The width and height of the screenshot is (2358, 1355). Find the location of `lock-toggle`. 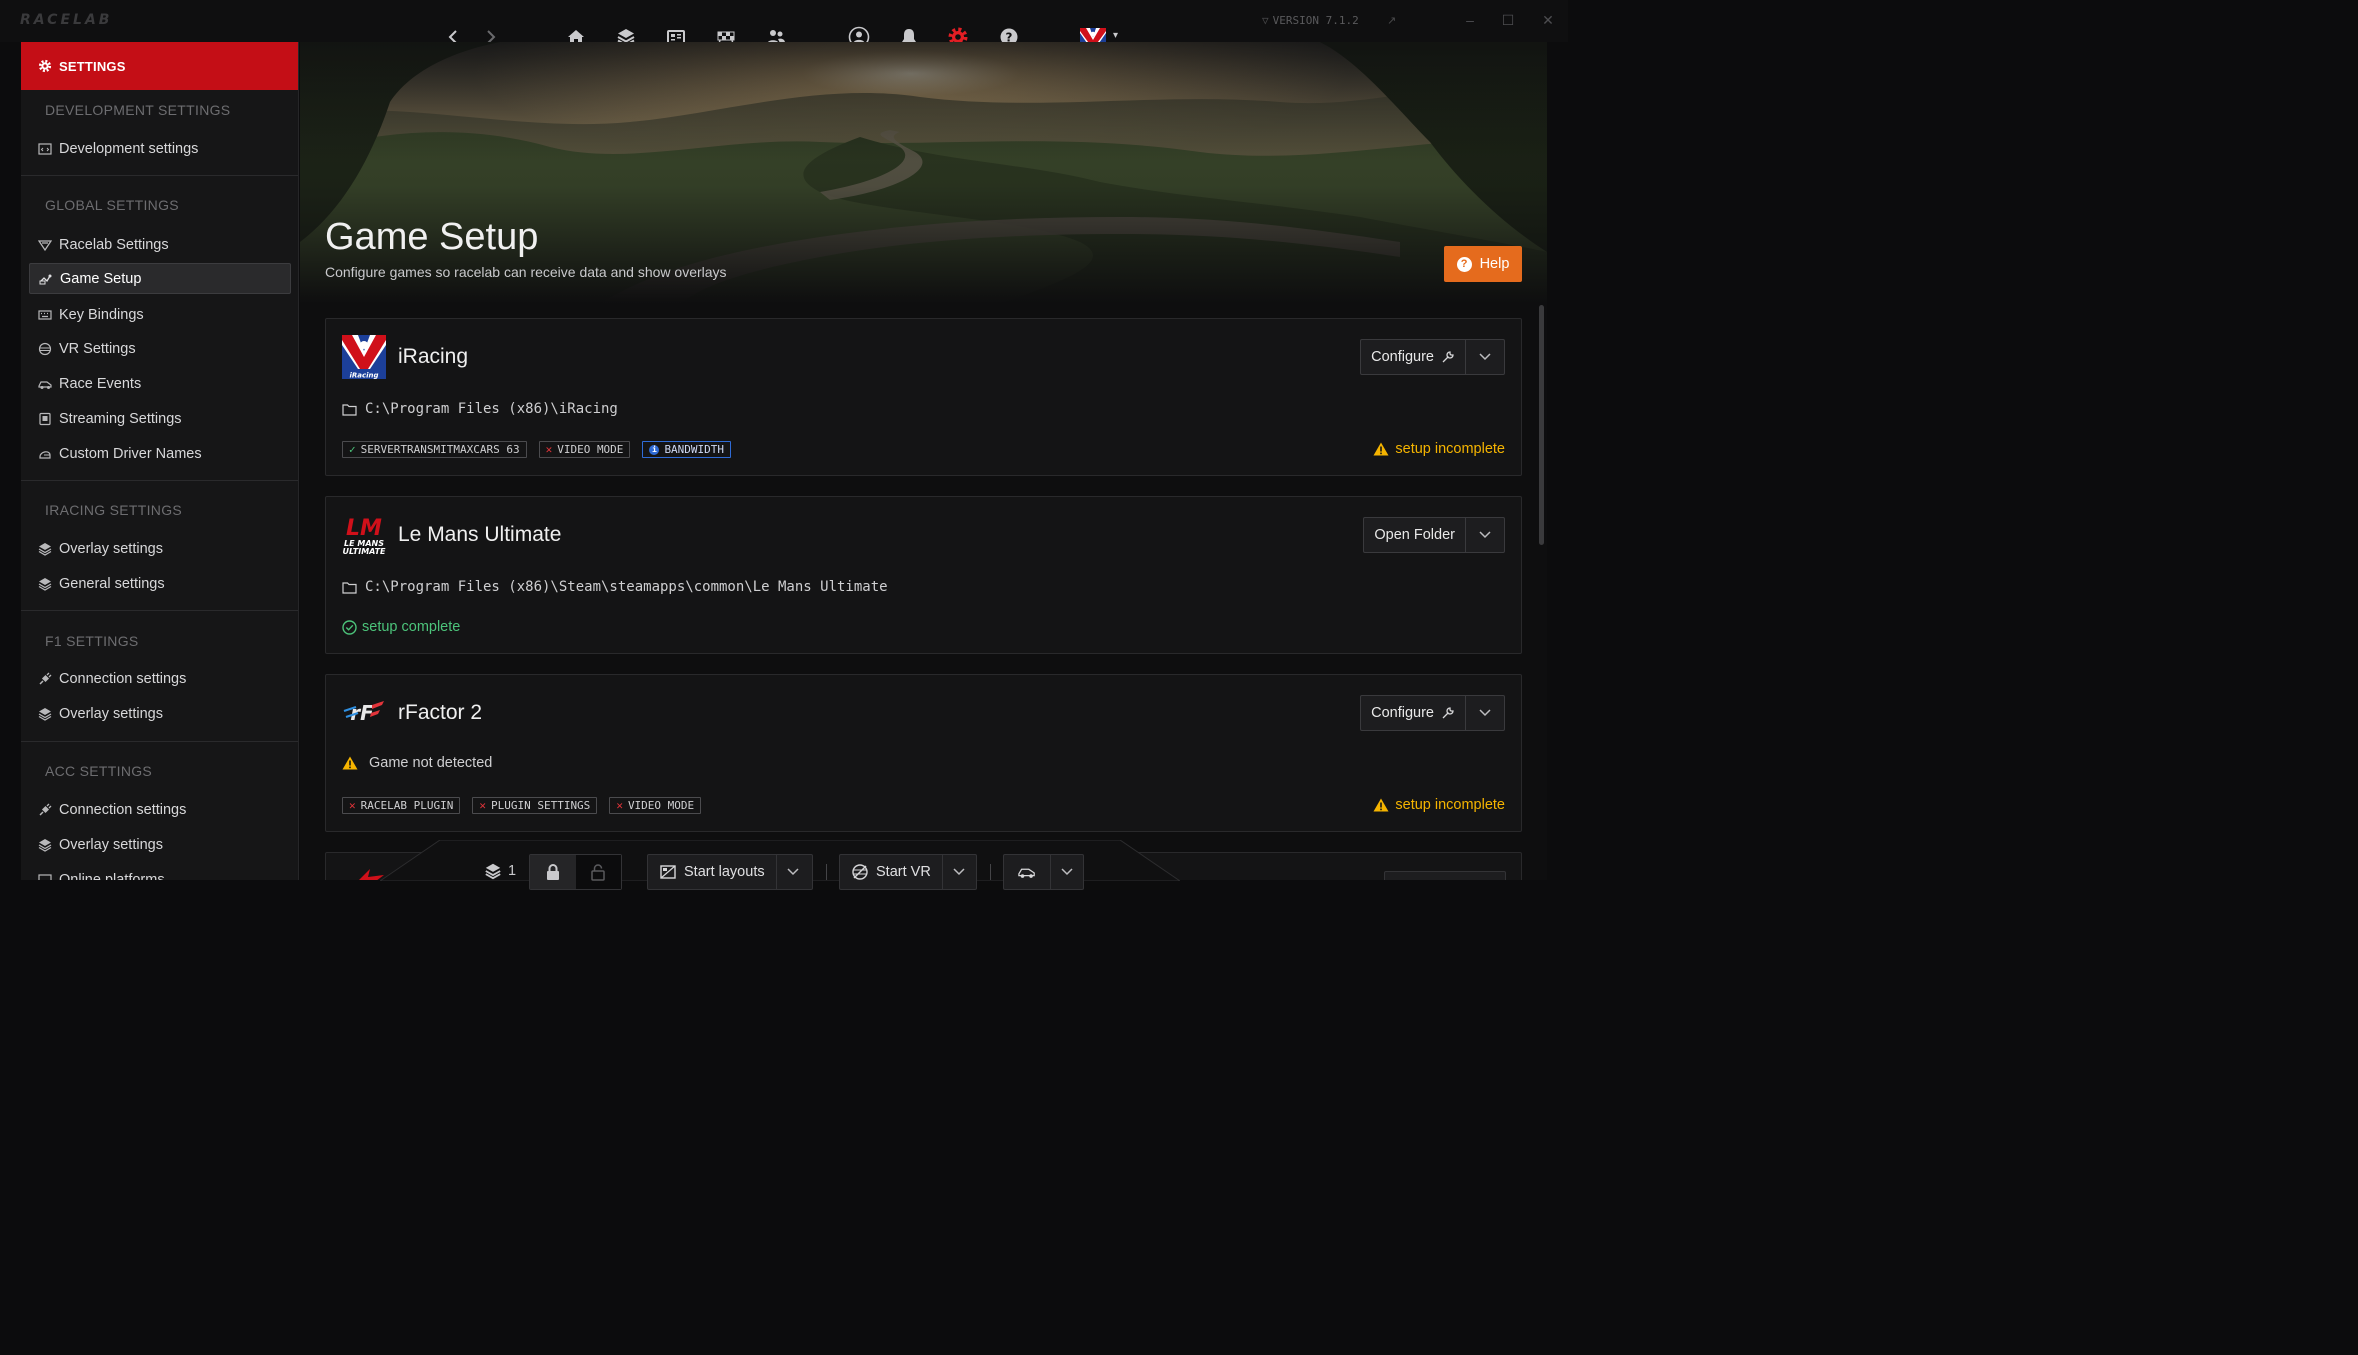

lock-toggle is located at coordinates (575, 872).